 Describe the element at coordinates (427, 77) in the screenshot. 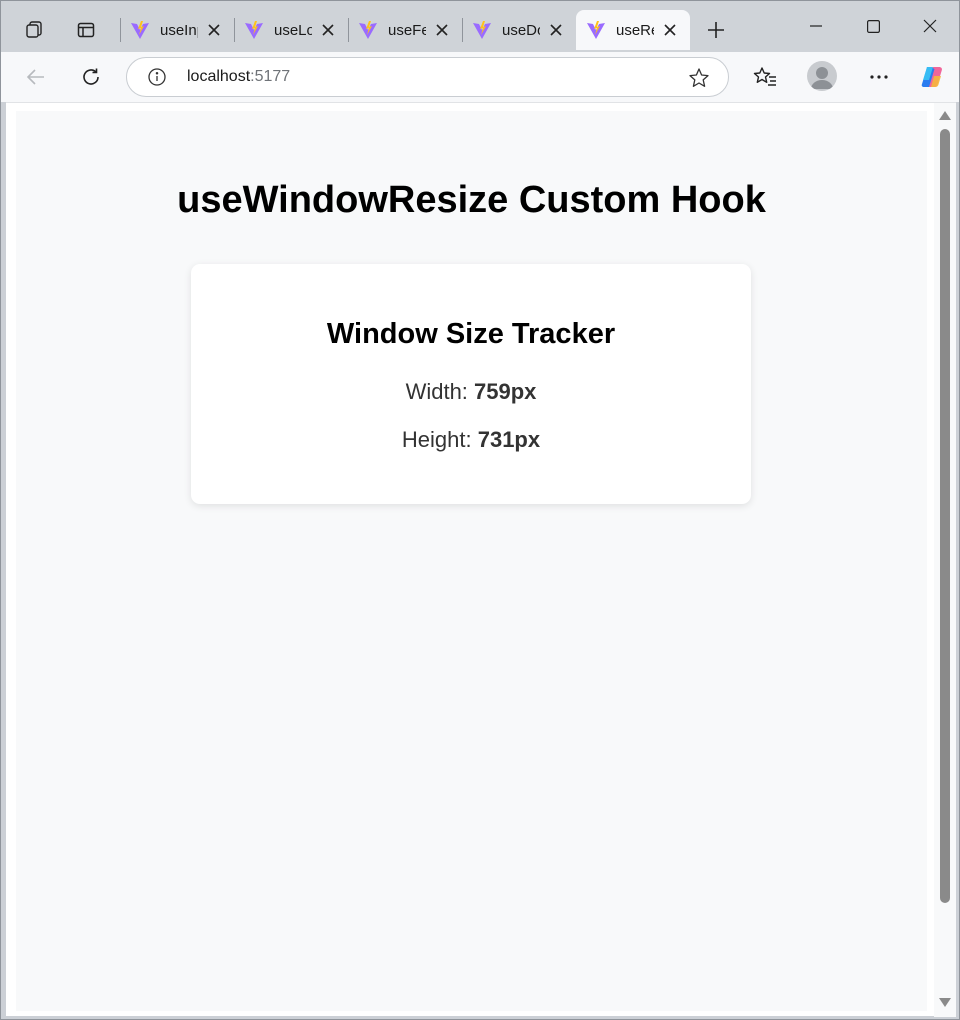

I see `address-bar: localhost:5177` at that location.